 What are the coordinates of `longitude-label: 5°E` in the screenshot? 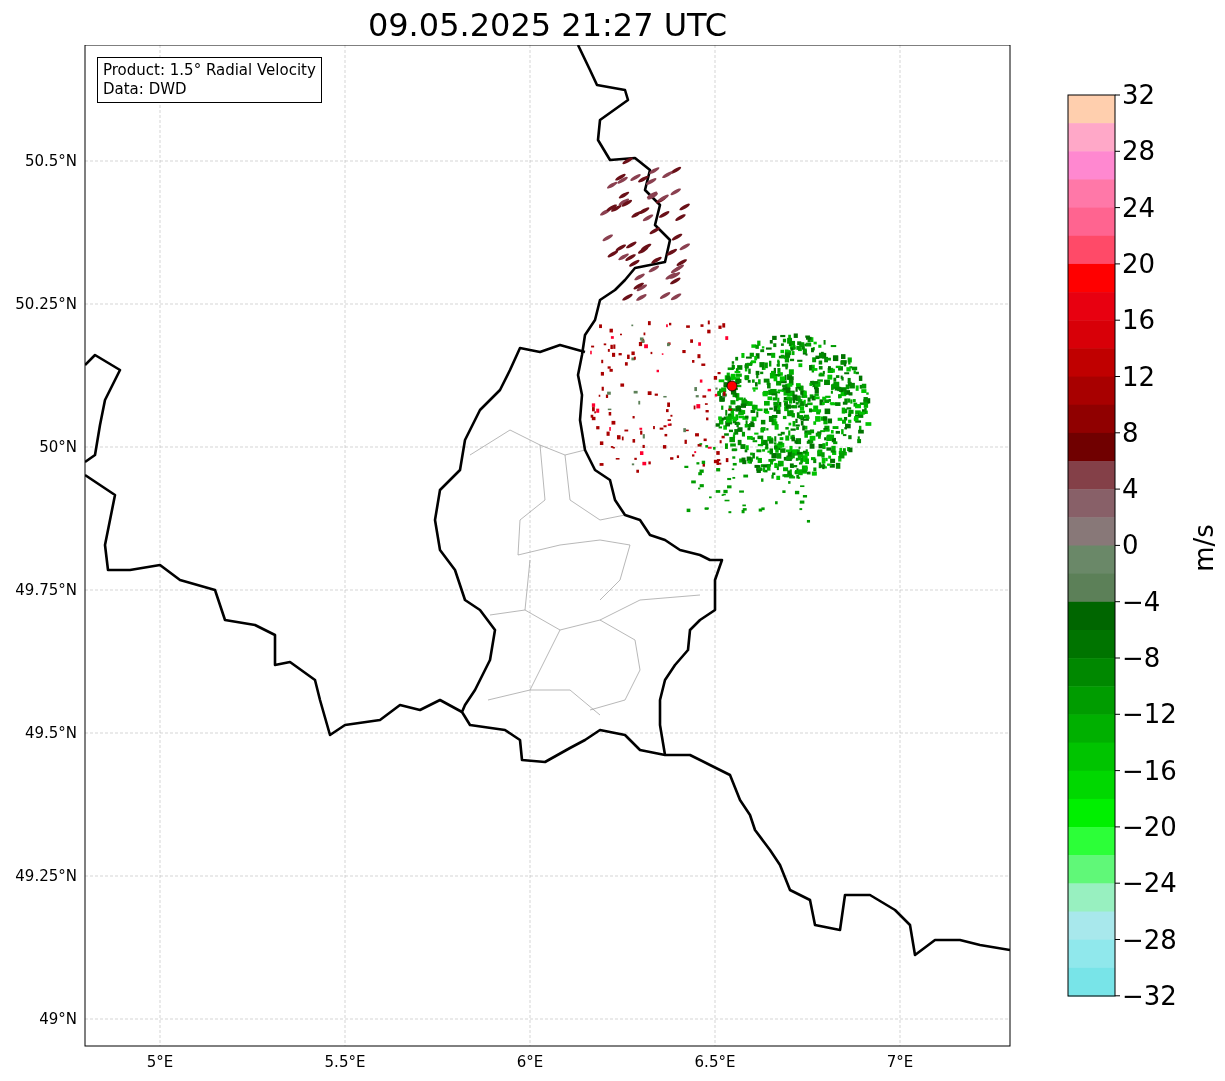 It's located at (160, 1062).